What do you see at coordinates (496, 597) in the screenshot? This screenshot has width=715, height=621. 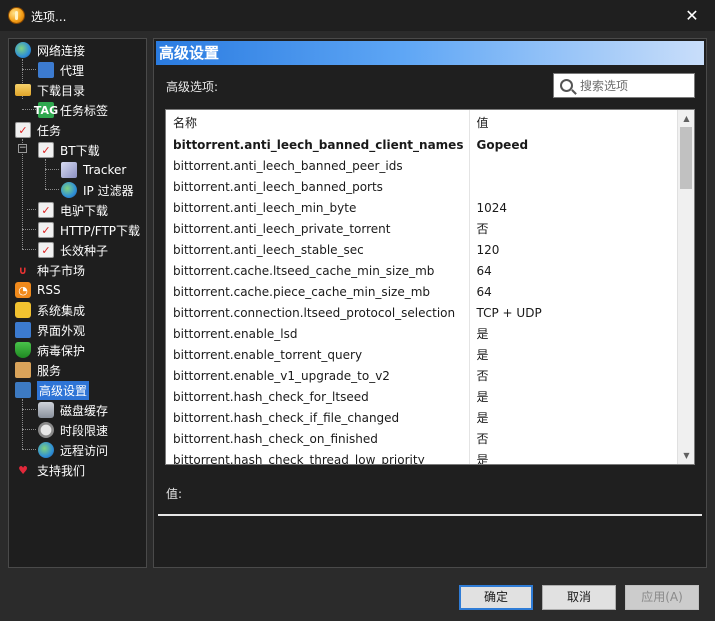 I see `ok-button: 确定` at bounding box center [496, 597].